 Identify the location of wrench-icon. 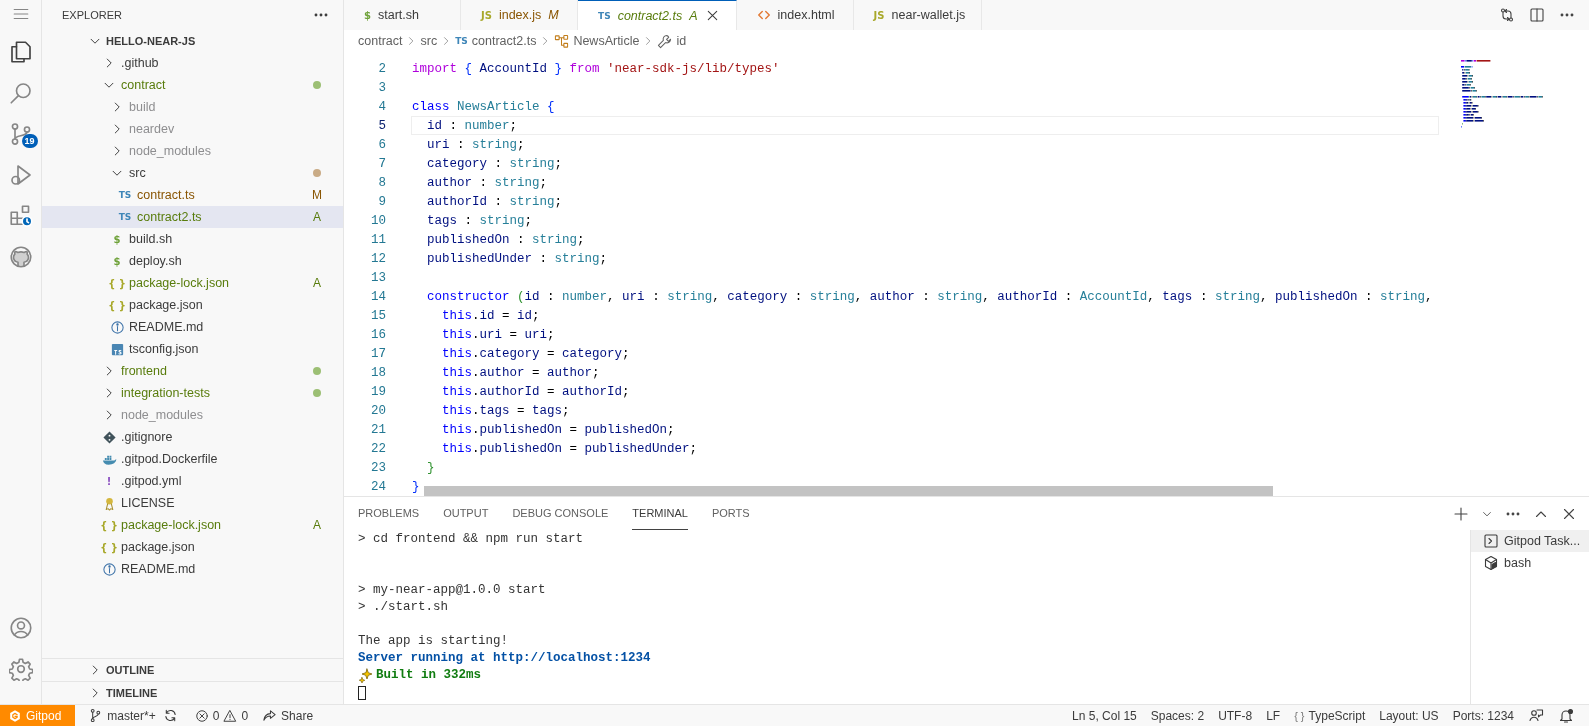
(665, 41).